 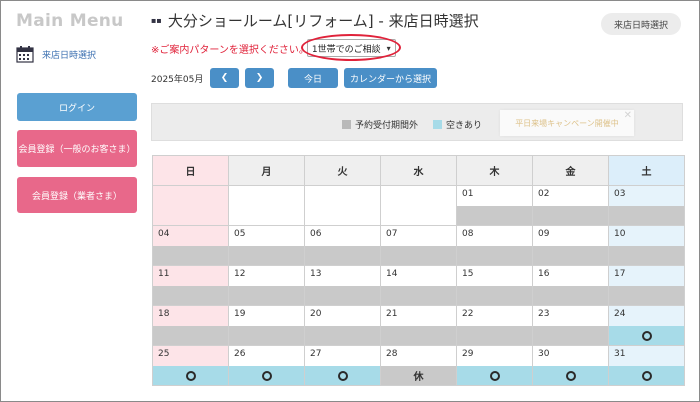 I want to click on register-general-button: 会員登録（一般のお客さま）, so click(x=77, y=148).